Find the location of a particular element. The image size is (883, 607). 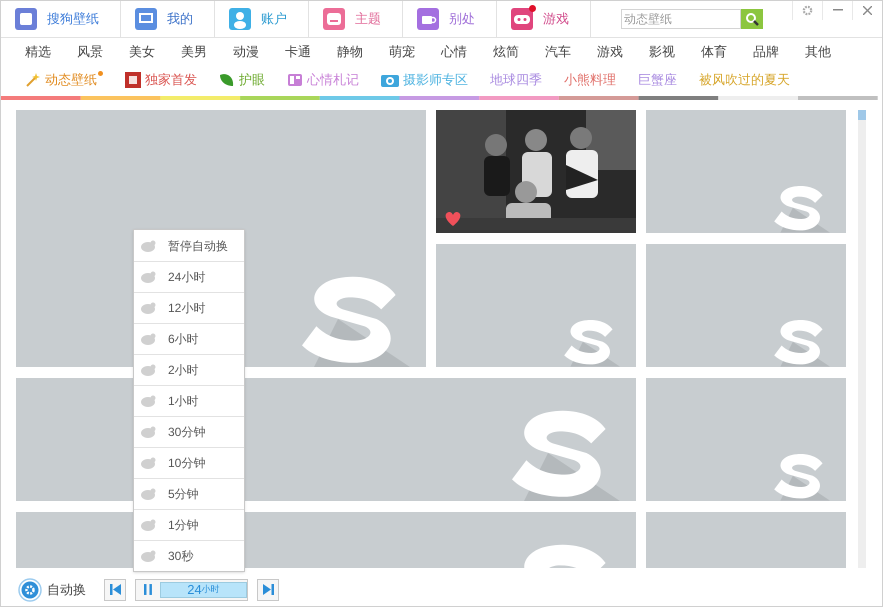

auto-change-label: 自动换 is located at coordinates (66, 589).